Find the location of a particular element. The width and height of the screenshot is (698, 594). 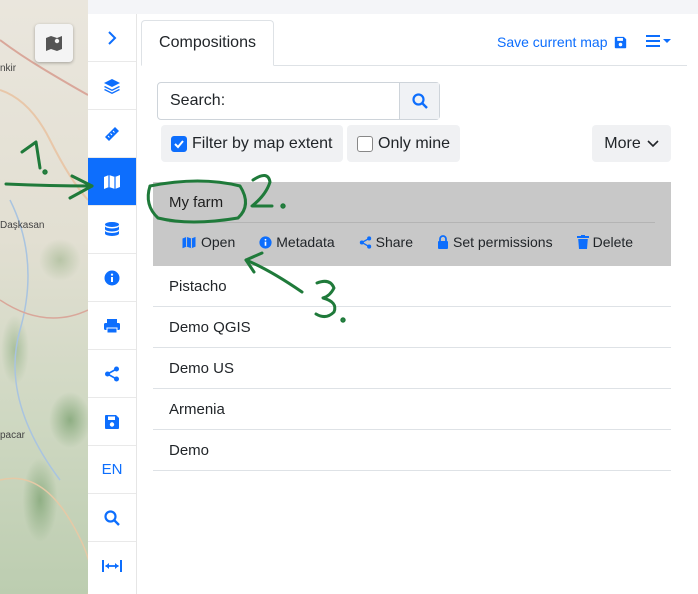

checkmark-icon is located at coordinates (179, 143).